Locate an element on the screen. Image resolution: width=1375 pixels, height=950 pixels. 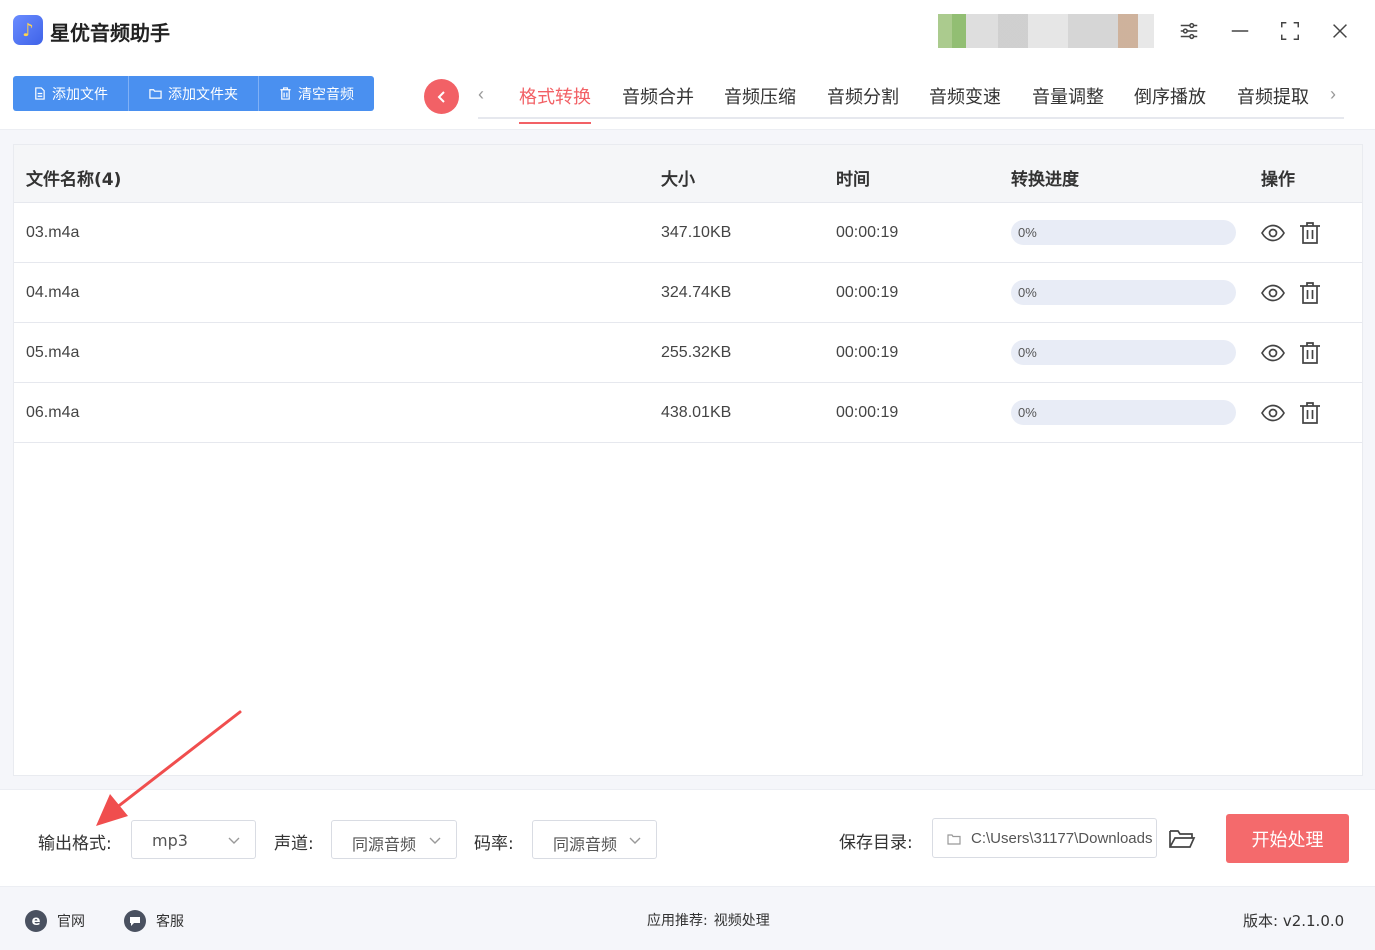
chat-bubble-icon is located at coordinates (135, 921).